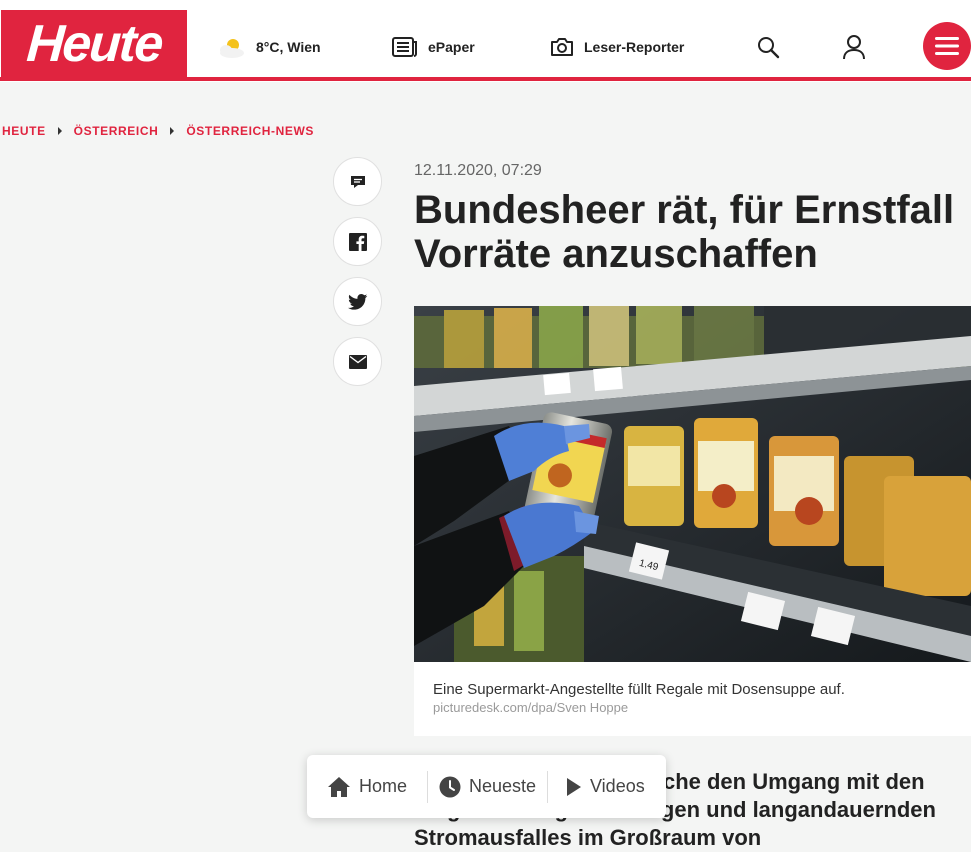 This screenshot has width=971, height=852. Describe the element at coordinates (404, 47) in the screenshot. I see `newspaper-icon` at that location.